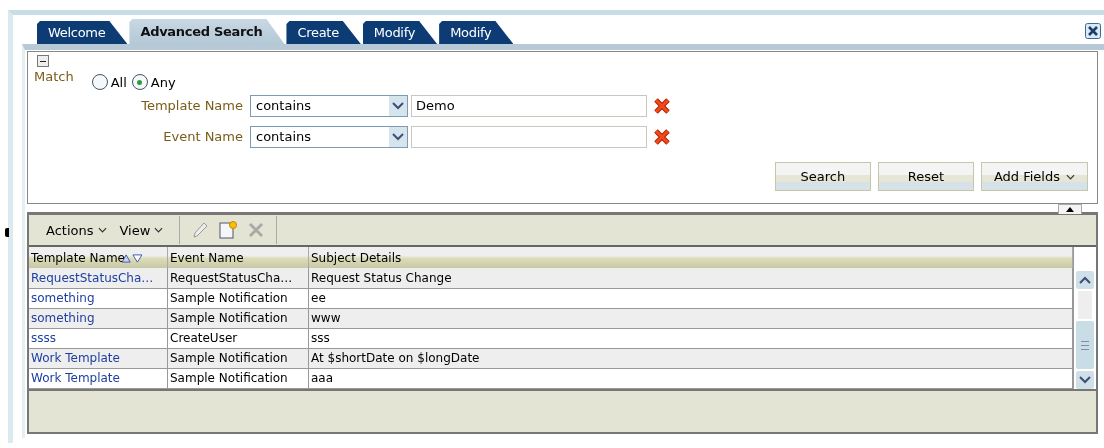  What do you see at coordinates (54, 76) in the screenshot?
I see `match-label: Match` at bounding box center [54, 76].